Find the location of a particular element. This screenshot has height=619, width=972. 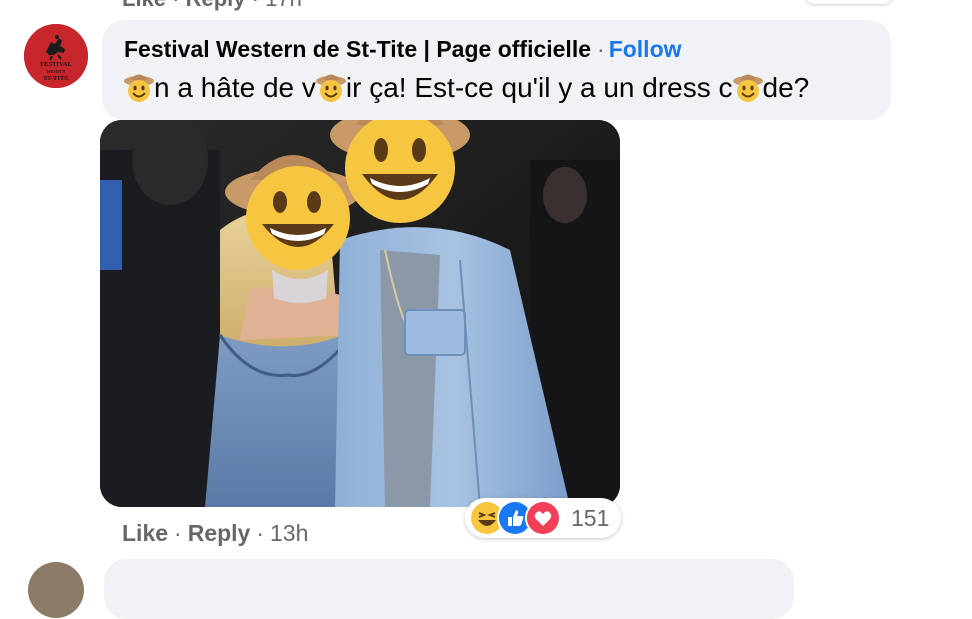

comment-actions: Like · Reply · 13h is located at coordinates (215, 533).